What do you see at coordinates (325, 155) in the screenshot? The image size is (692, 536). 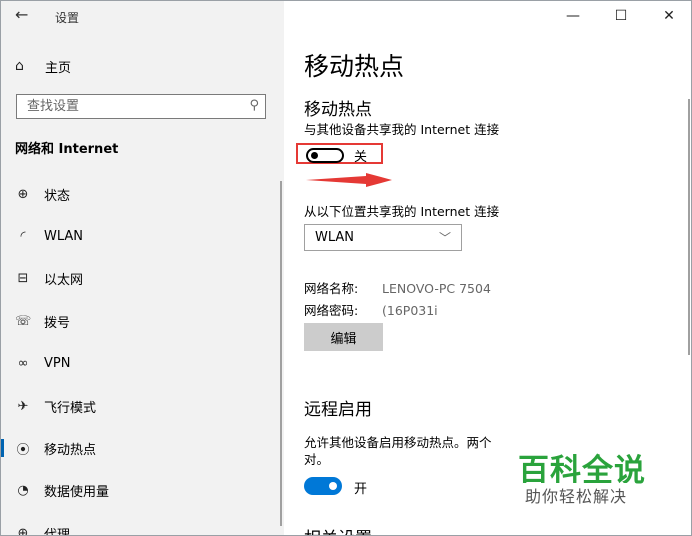 I see `hotspot-toggle` at bounding box center [325, 155].